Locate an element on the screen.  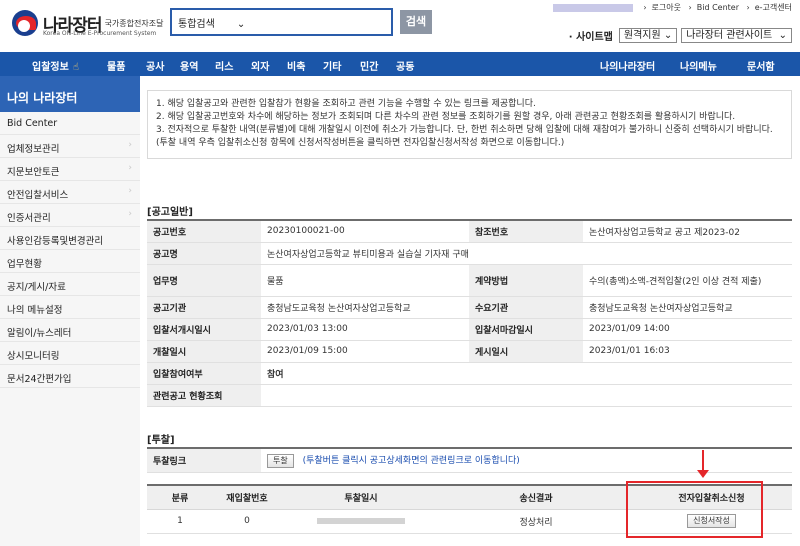
bid-name-label: 공고명 is located at coordinates (204, 253).